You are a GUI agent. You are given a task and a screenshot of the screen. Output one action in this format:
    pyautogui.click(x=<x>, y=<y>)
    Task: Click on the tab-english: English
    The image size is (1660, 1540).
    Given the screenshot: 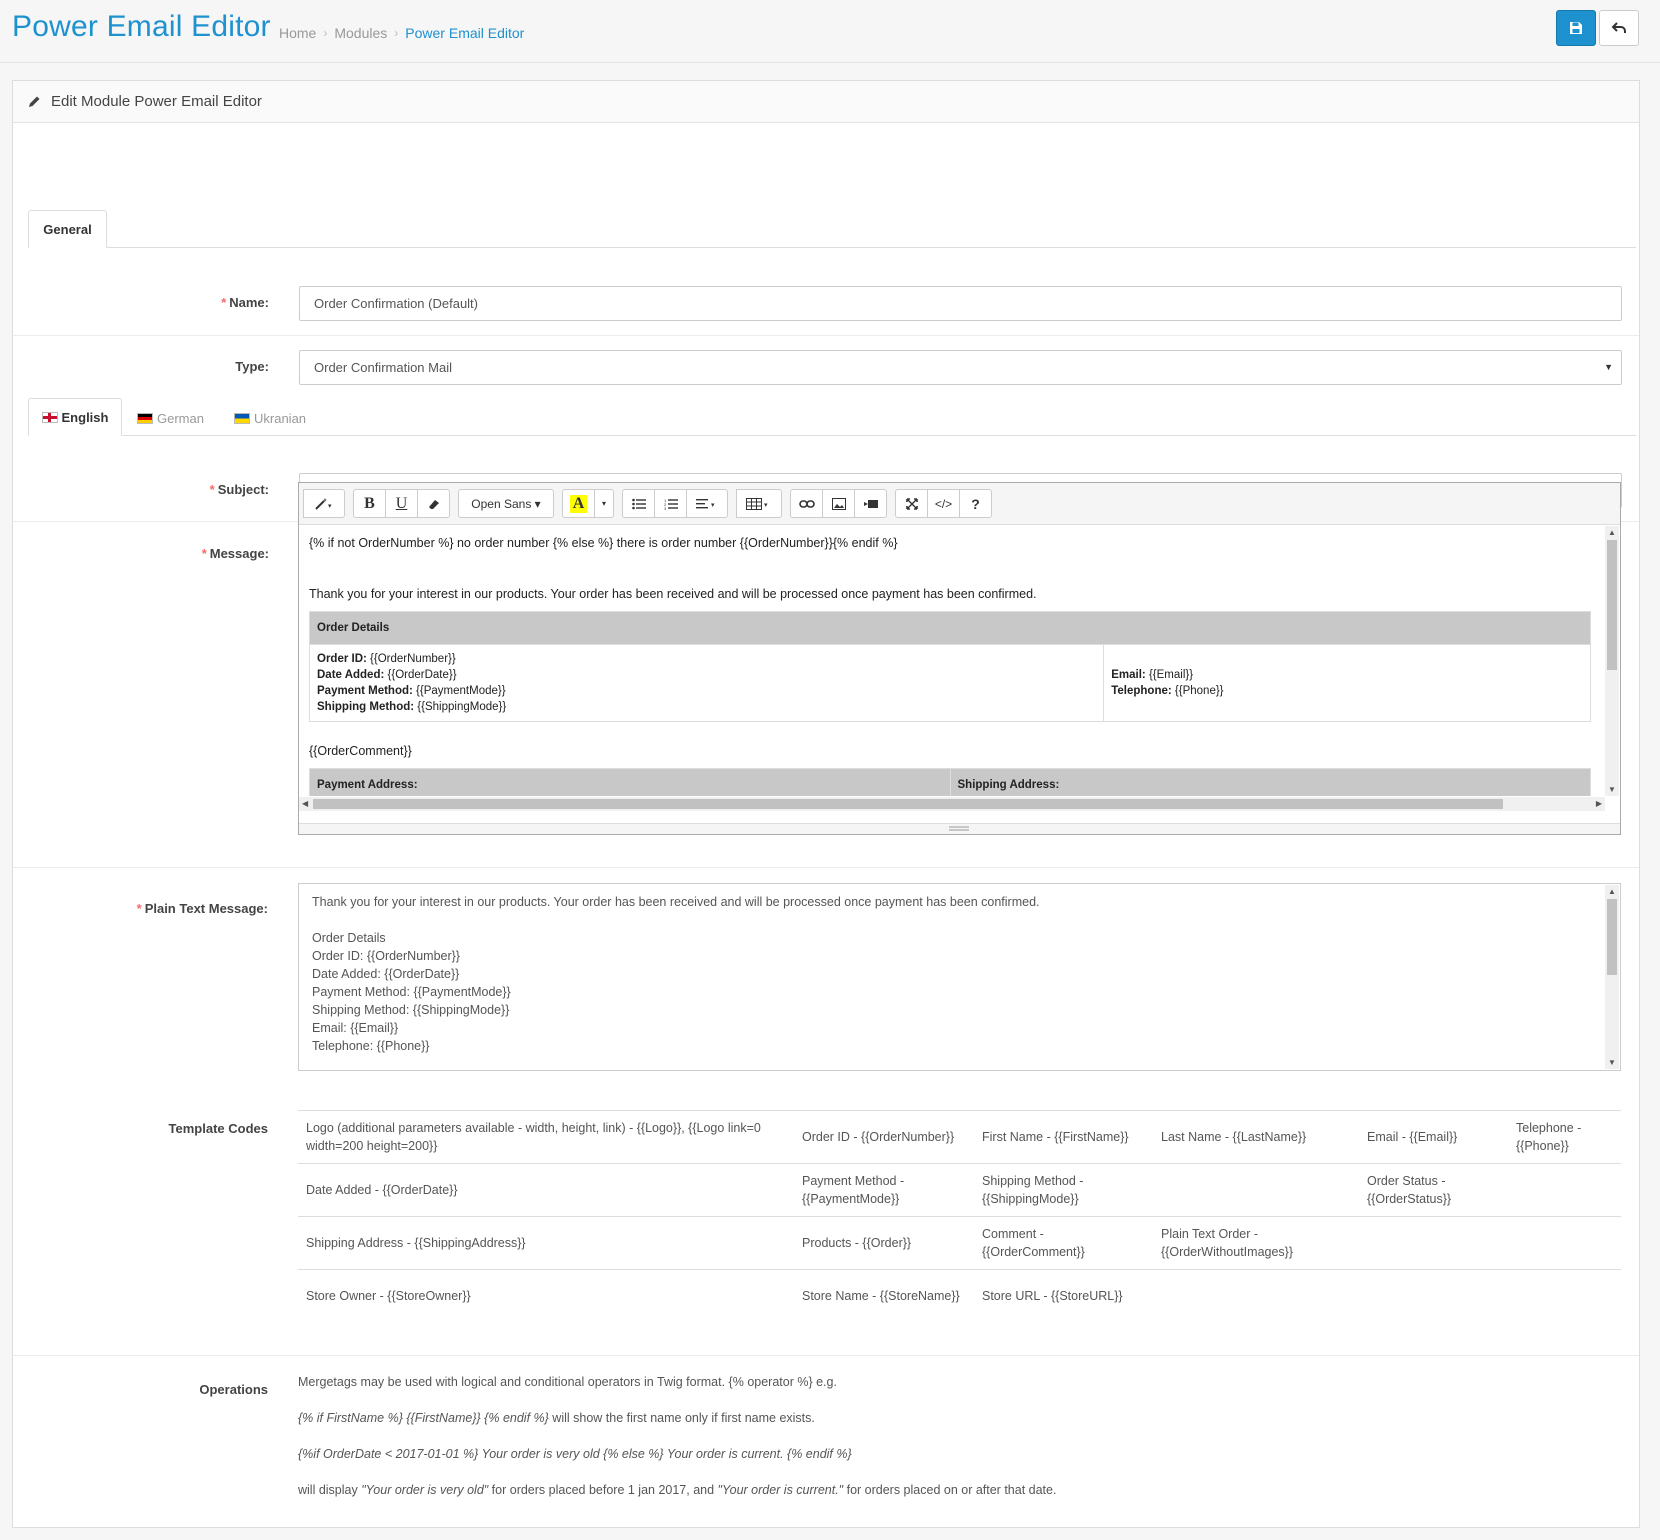 What is the action you would take?
    pyautogui.click(x=75, y=417)
    